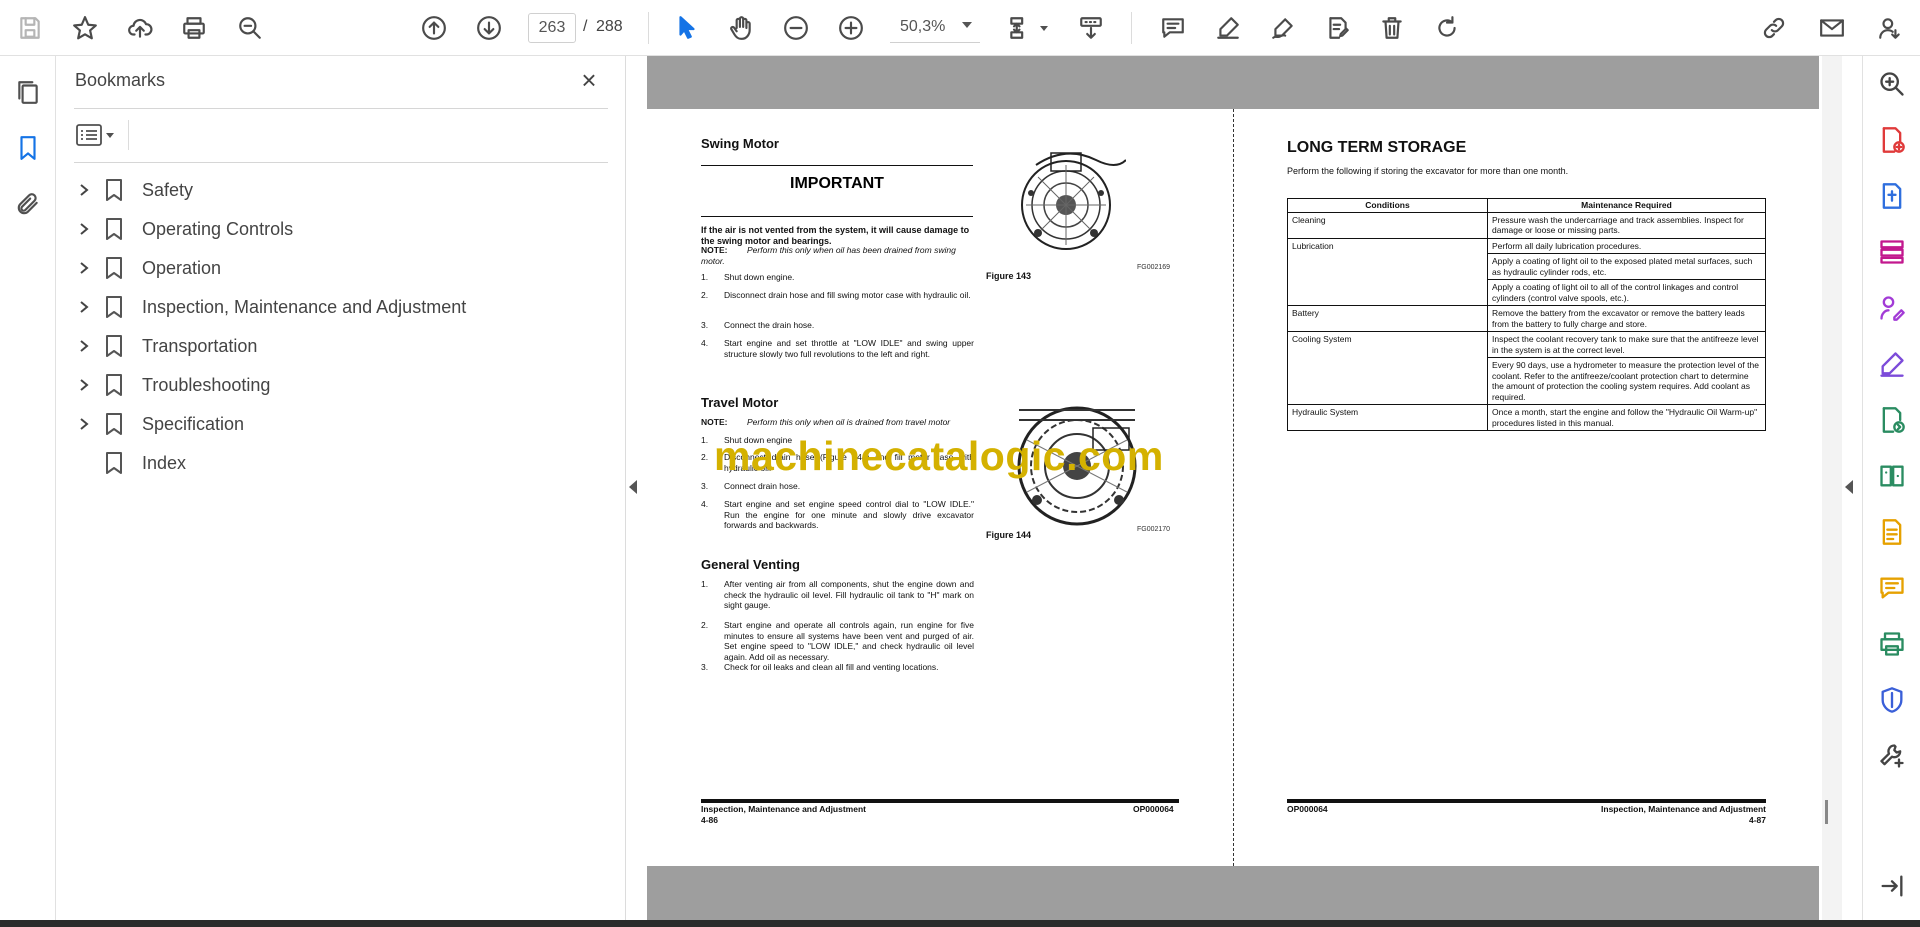 This screenshot has width=1920, height=927. What do you see at coordinates (1228, 28) in the screenshot?
I see `highlight-pen-icon` at bounding box center [1228, 28].